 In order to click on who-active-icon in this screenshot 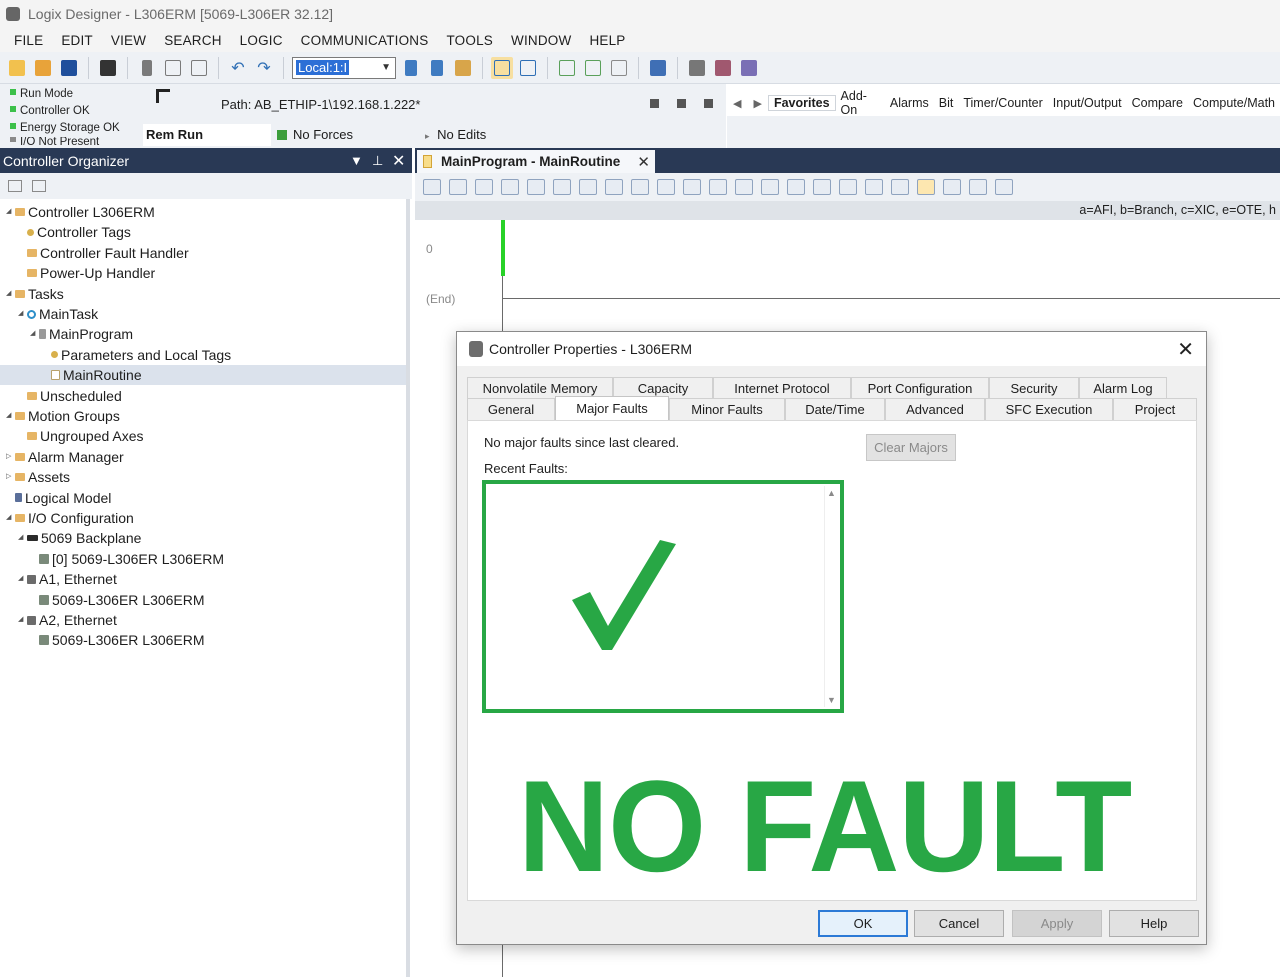, I will do `click(654, 103)`.